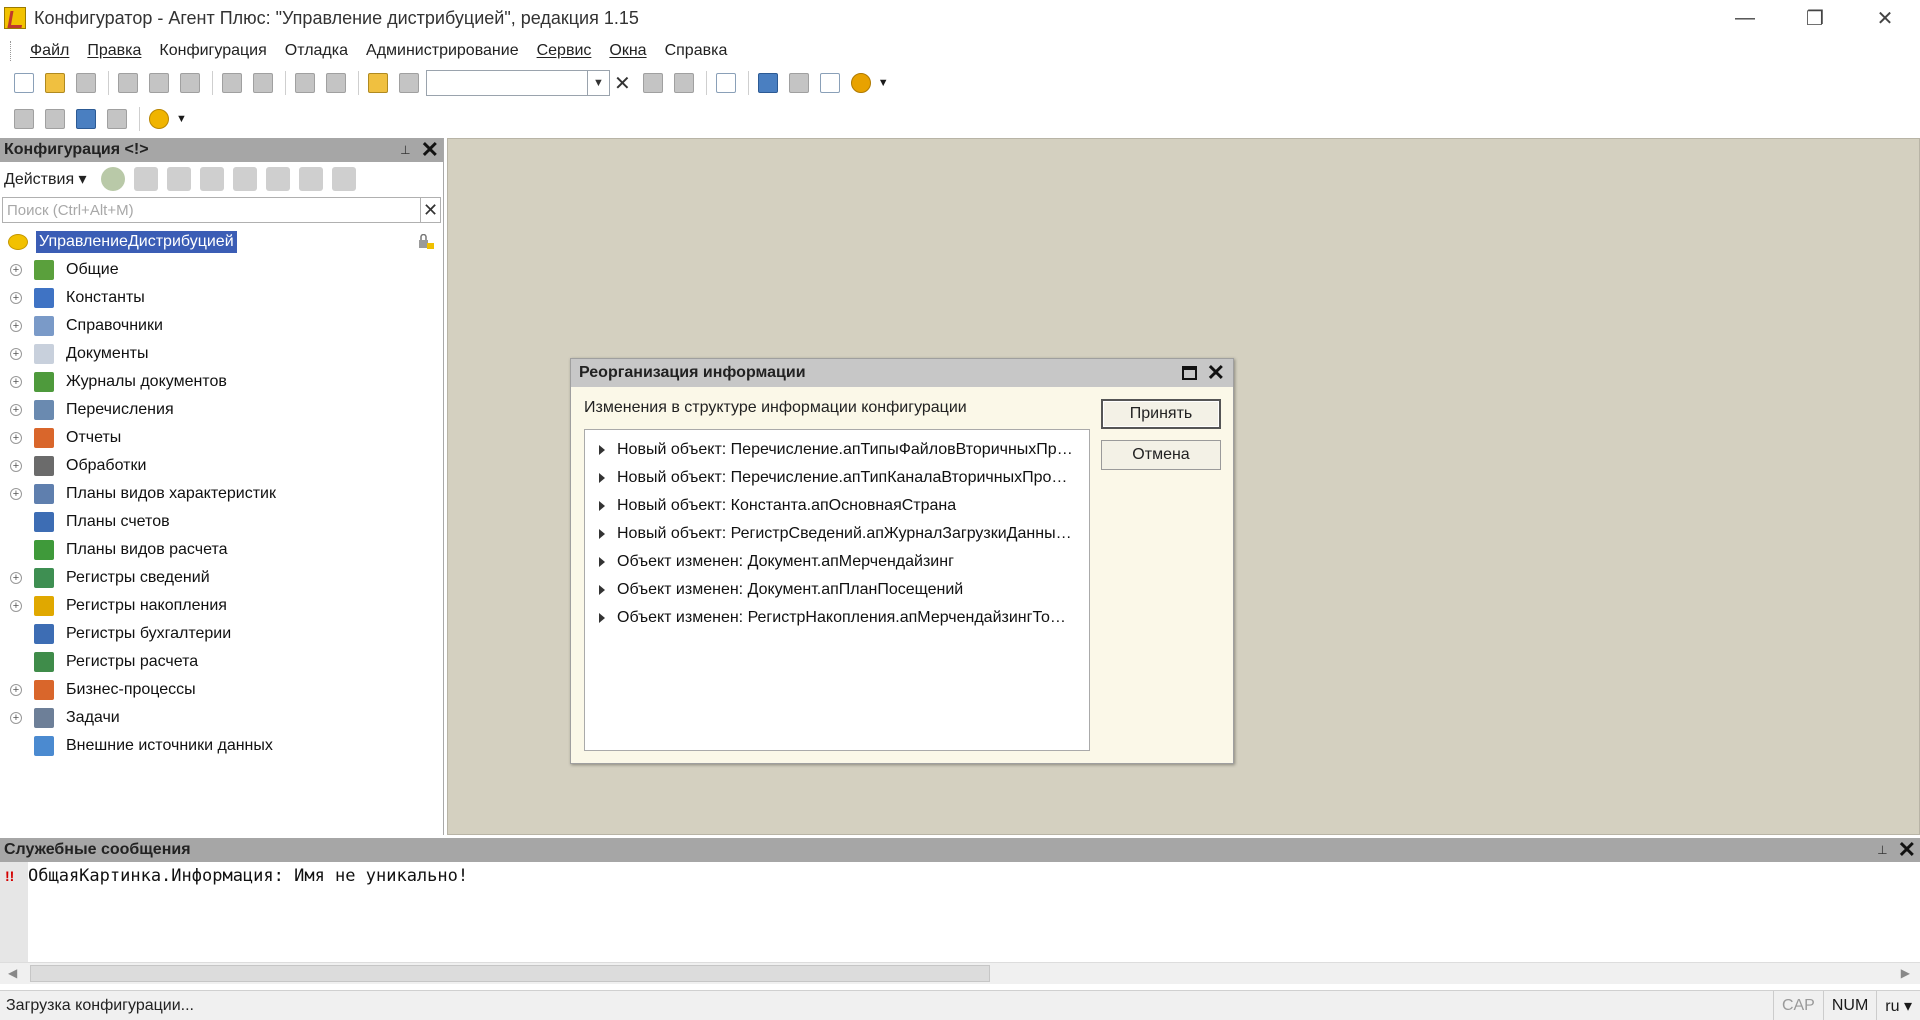 This screenshot has width=1920, height=1020. I want to click on redo-button, so click(336, 83).